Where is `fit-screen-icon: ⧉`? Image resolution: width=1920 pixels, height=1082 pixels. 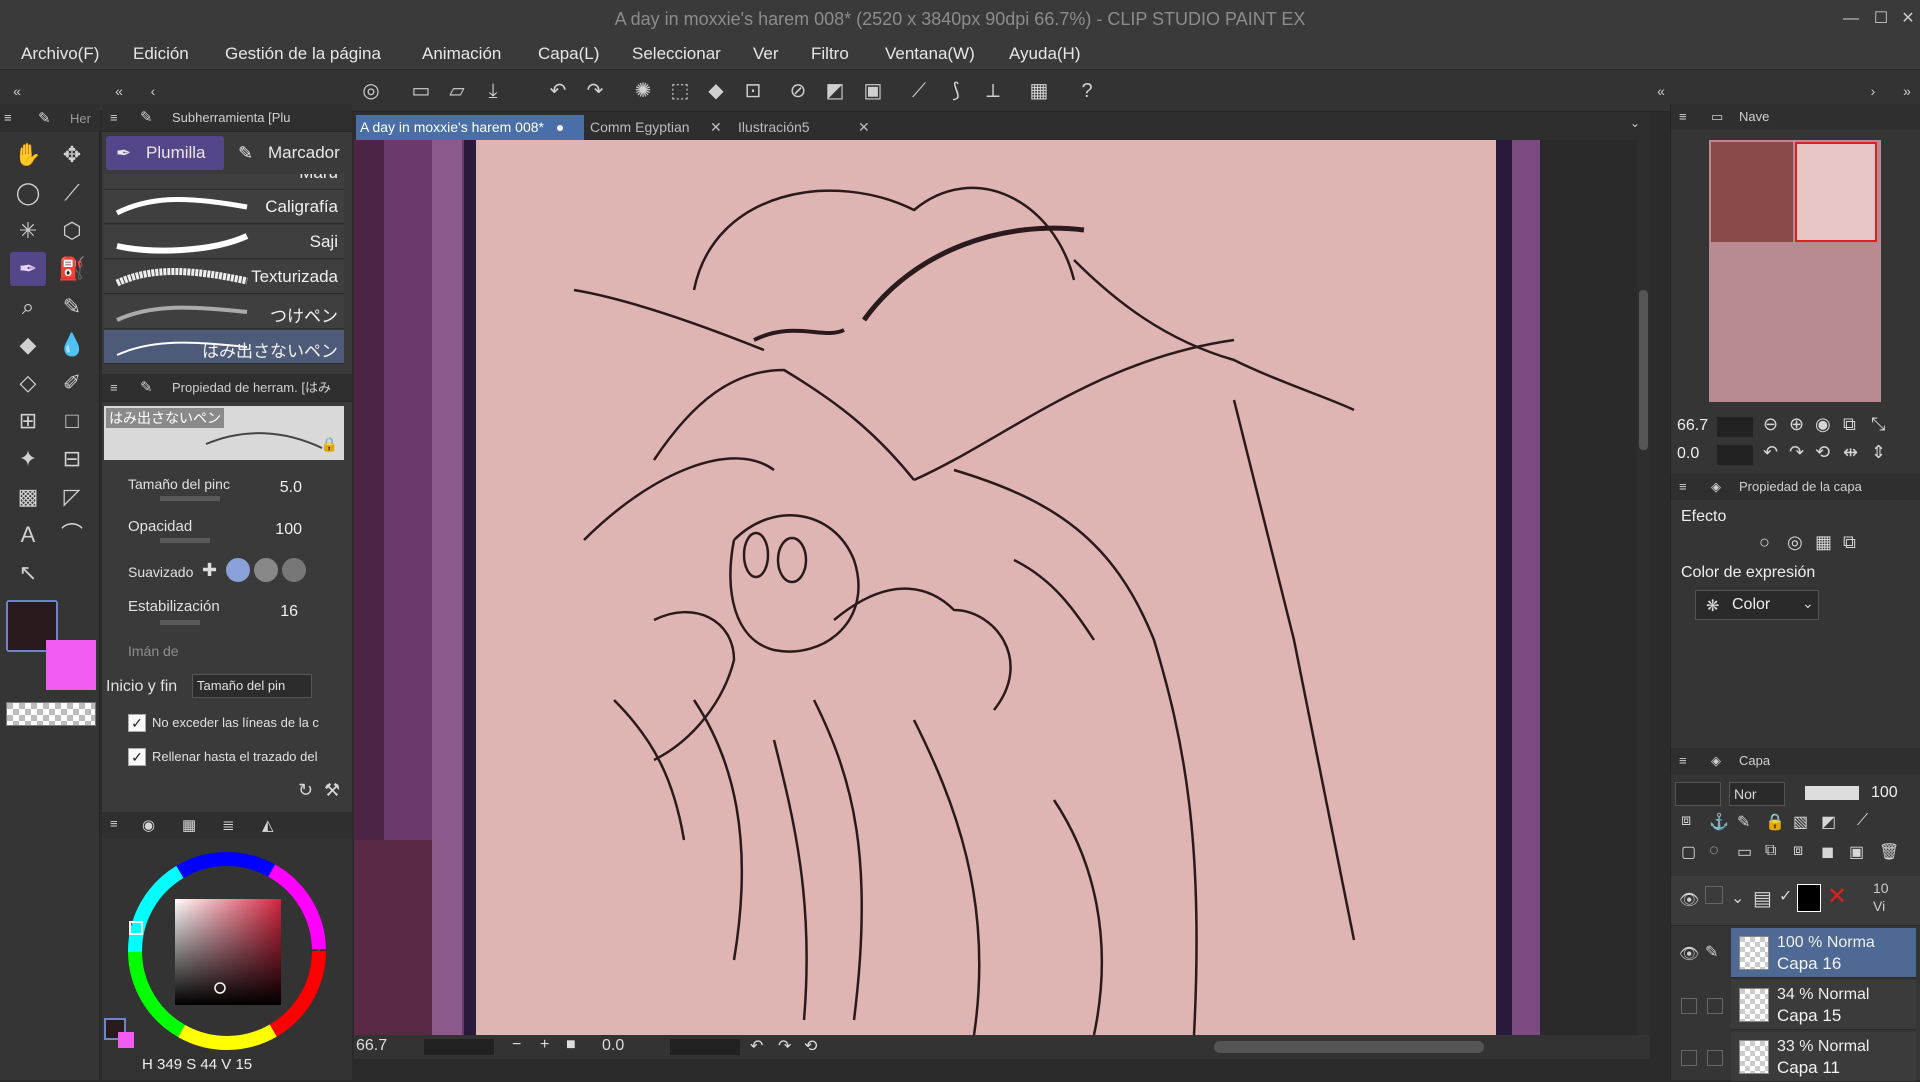 fit-screen-icon: ⧉ is located at coordinates (1849, 424).